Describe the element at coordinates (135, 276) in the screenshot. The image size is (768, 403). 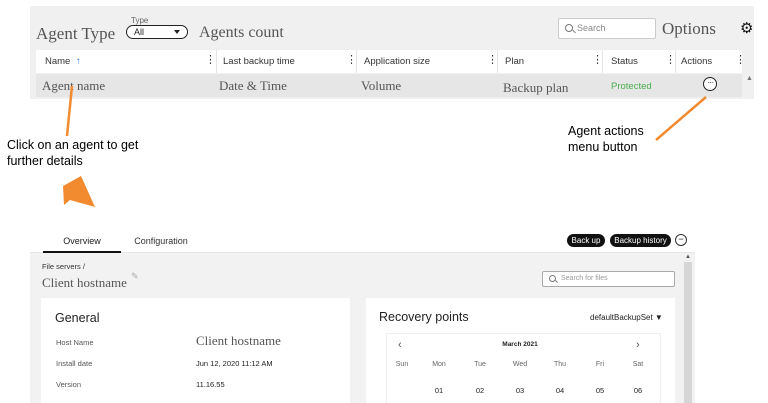
I see `edit-pencil-icon: ✎` at that location.